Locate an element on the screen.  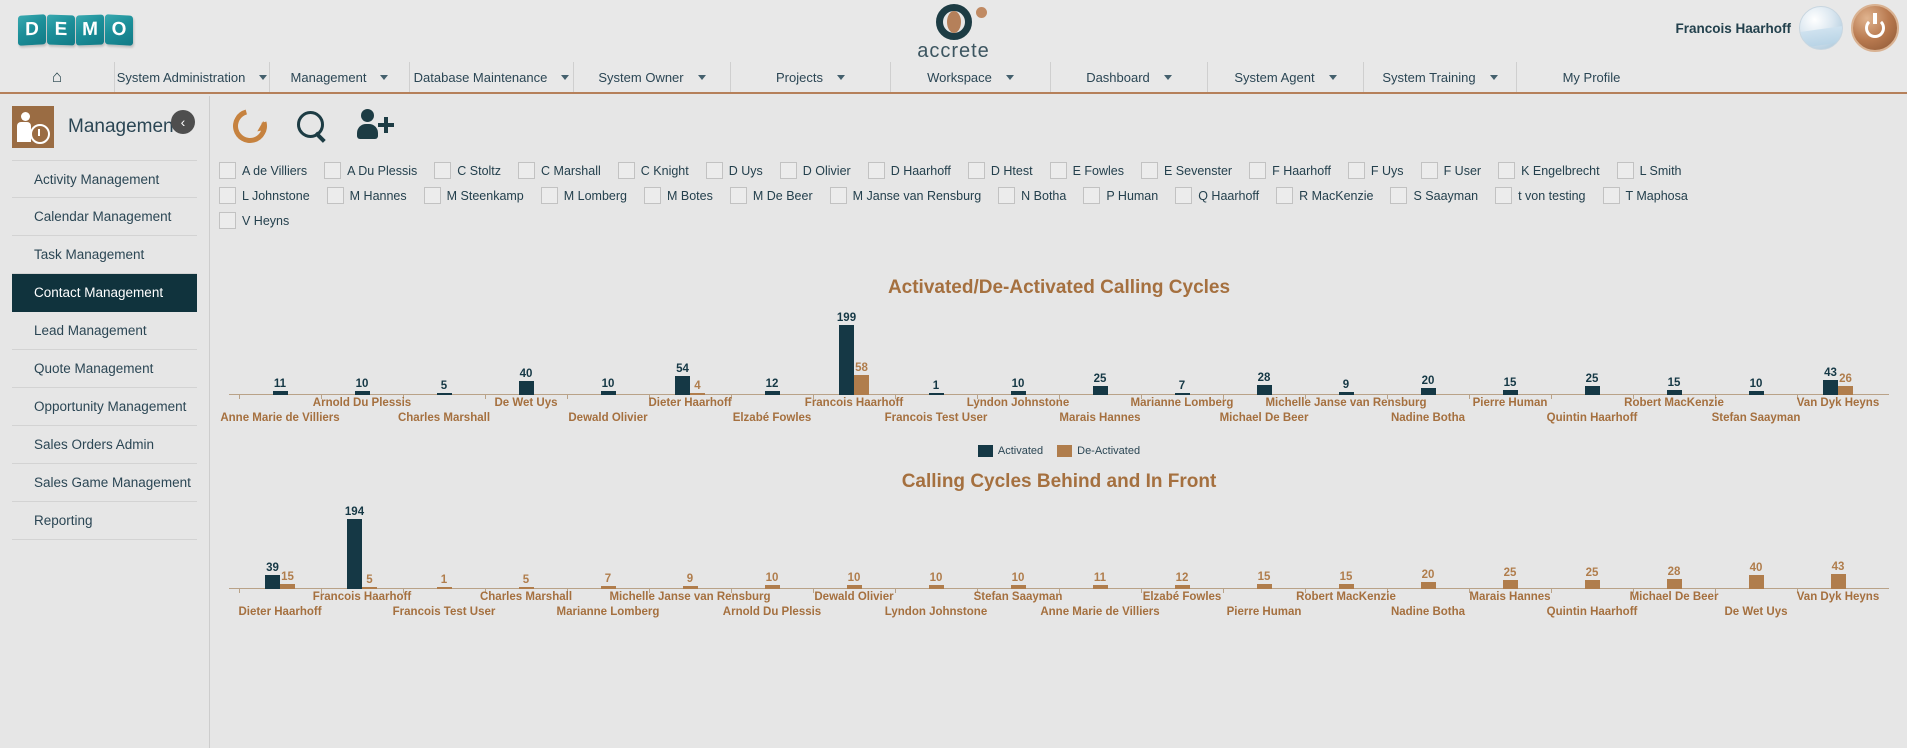
bar-act: 39 is located at coordinates (272, 575).